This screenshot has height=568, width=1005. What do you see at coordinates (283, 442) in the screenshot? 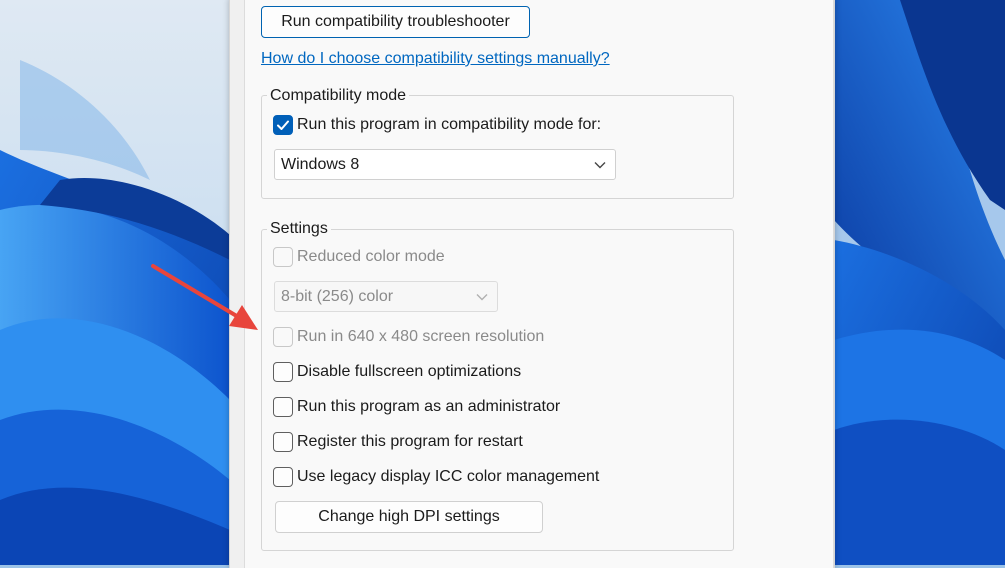
I see `register-restart-checkbox` at bounding box center [283, 442].